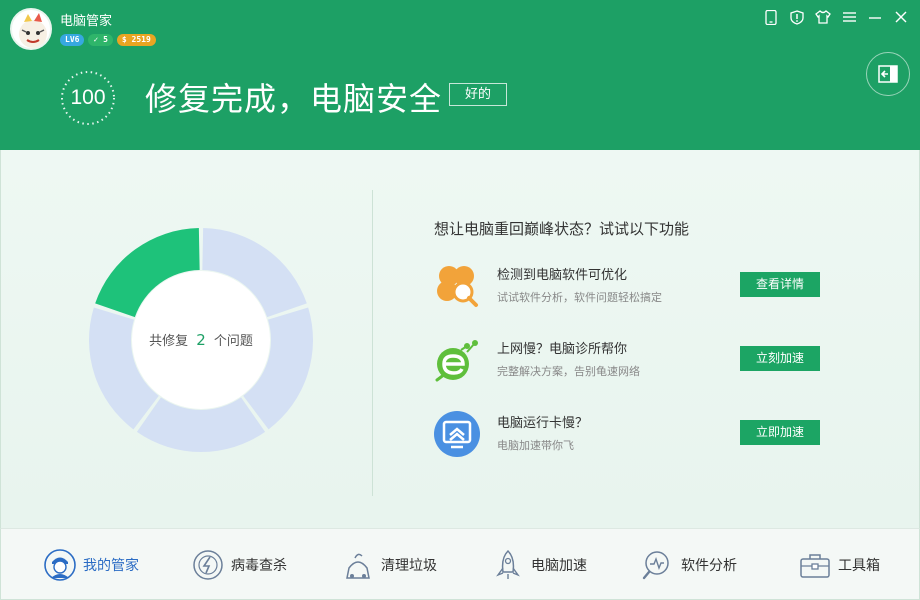  What do you see at coordinates (358, 566) in the screenshot?
I see `cleanup-icon` at bounding box center [358, 566].